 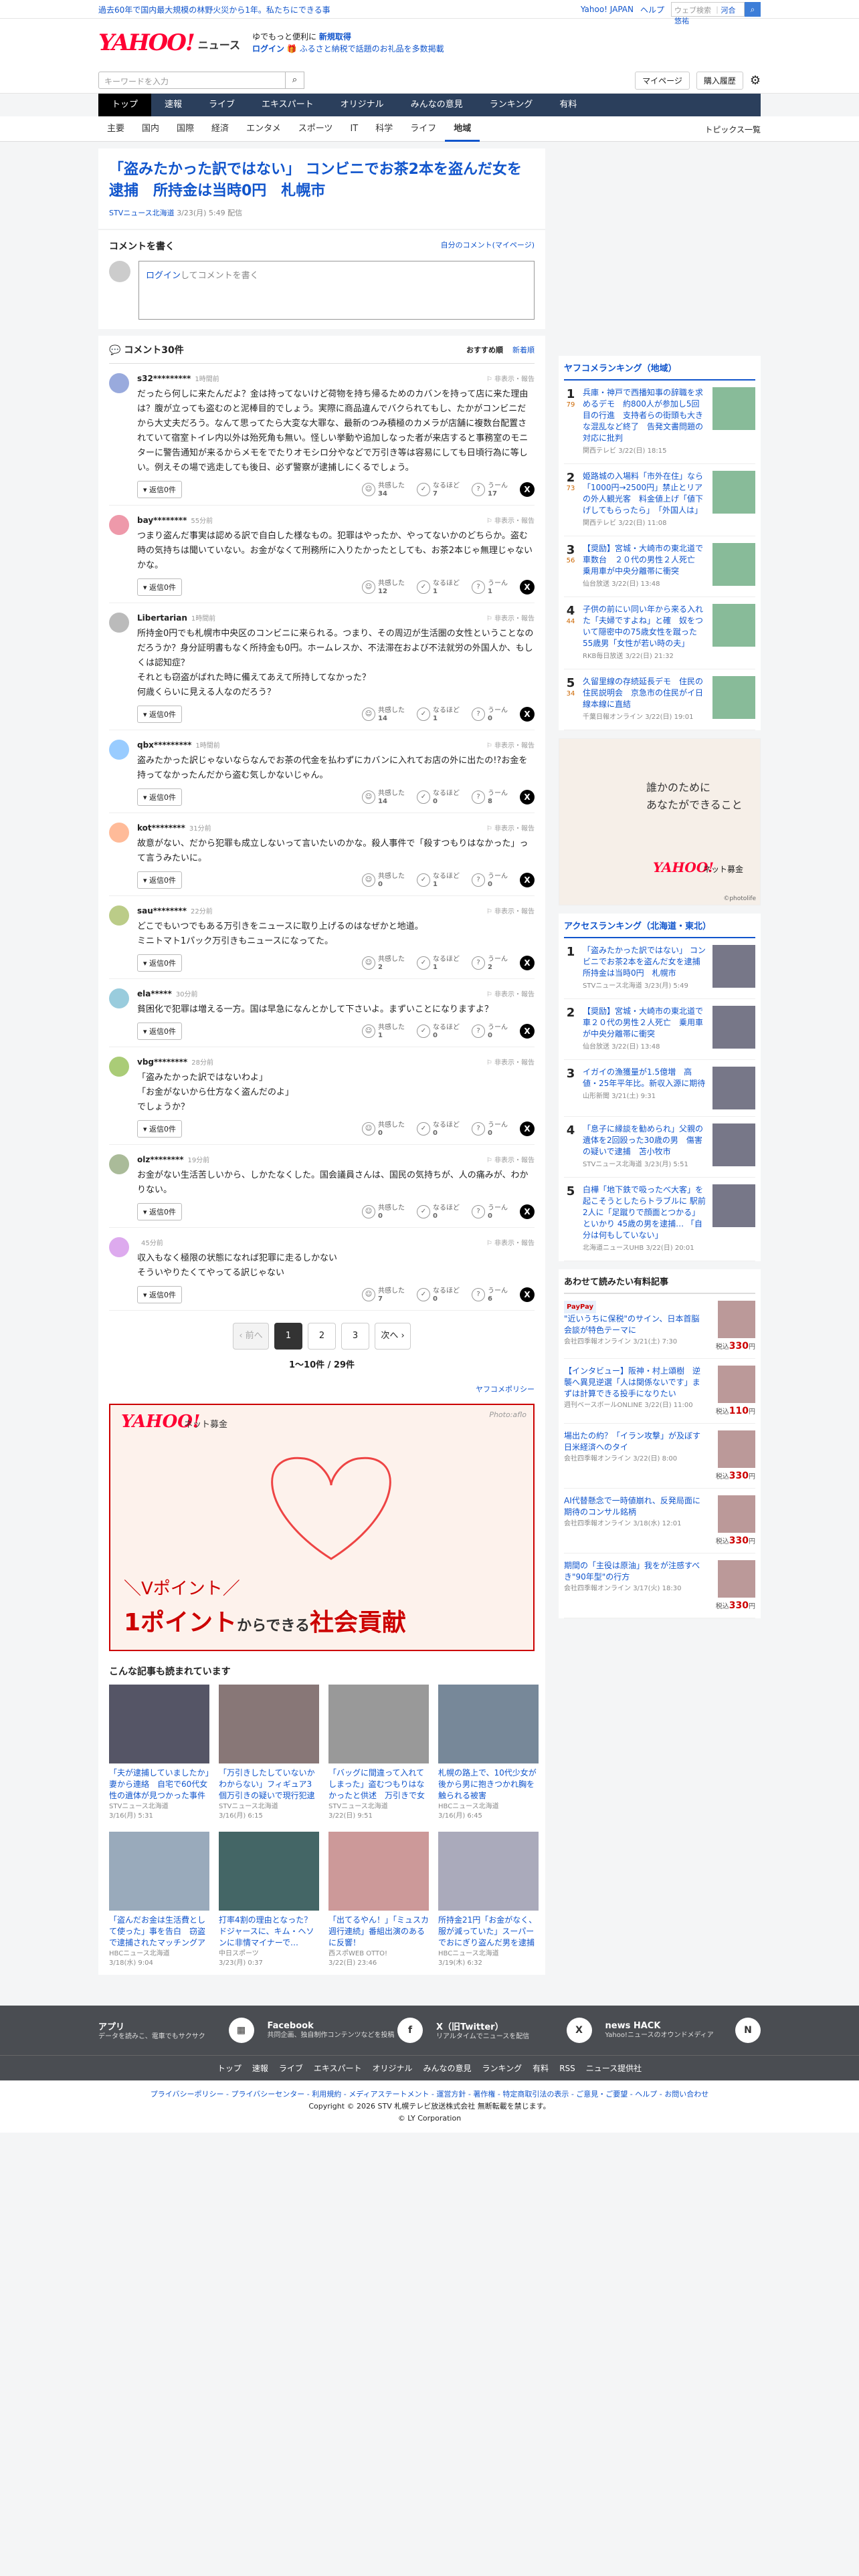 I want to click on cnav-item: 国内, so click(x=151, y=129).